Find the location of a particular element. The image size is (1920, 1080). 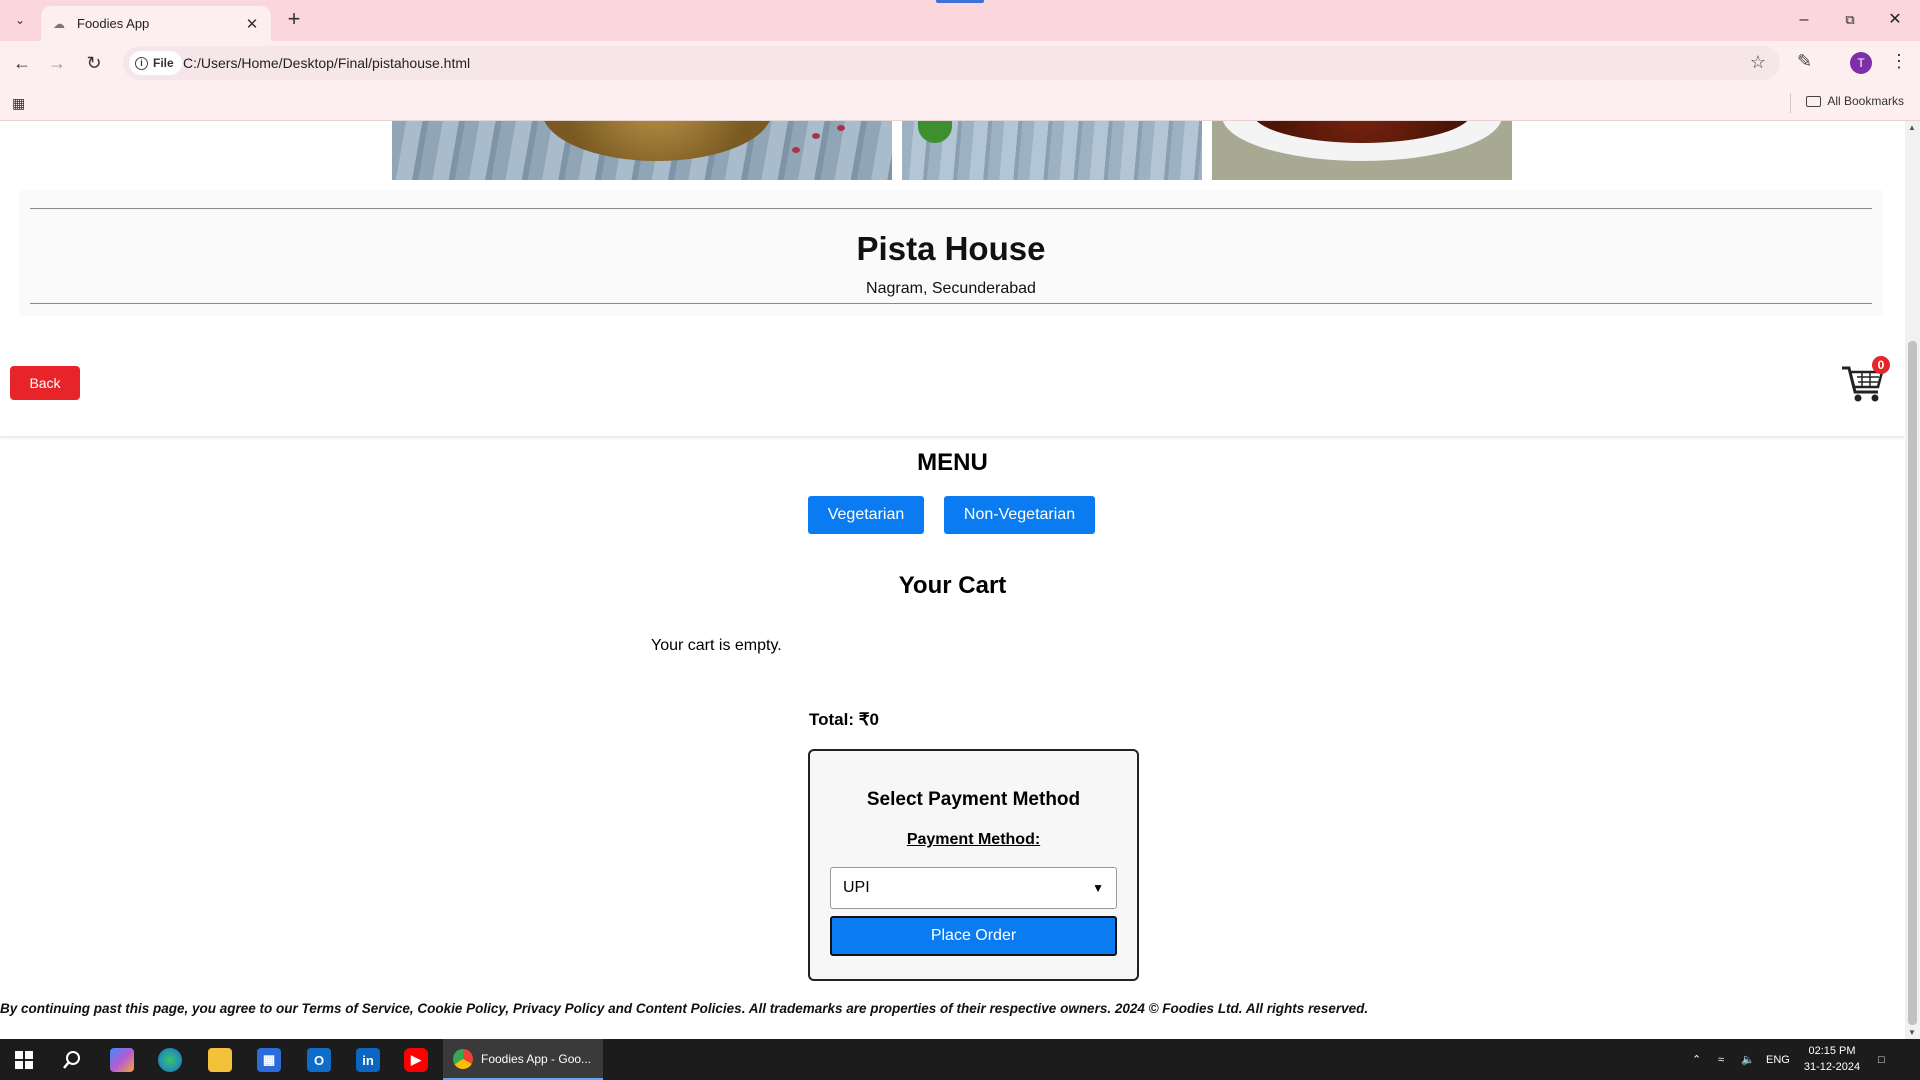

wifi-icon: ≈ is located at coordinates (1721, 1059).